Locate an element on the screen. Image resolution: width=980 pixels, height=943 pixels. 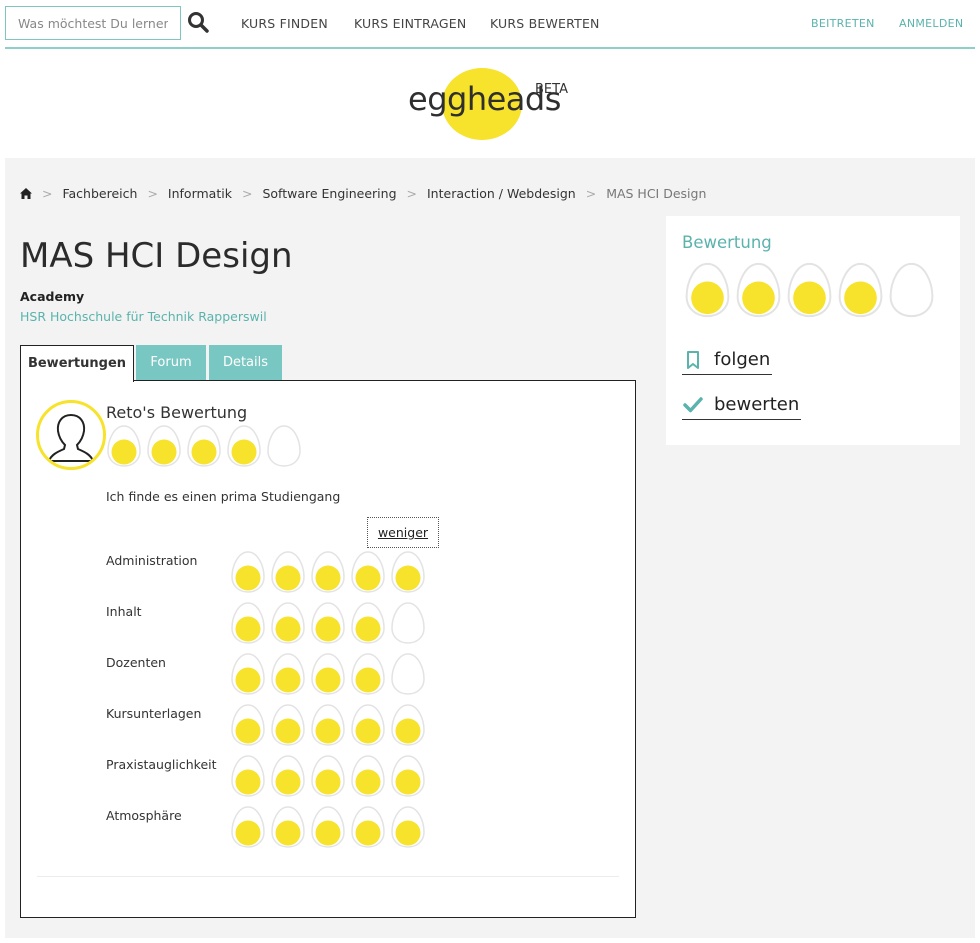
search-input is located at coordinates (93, 23).